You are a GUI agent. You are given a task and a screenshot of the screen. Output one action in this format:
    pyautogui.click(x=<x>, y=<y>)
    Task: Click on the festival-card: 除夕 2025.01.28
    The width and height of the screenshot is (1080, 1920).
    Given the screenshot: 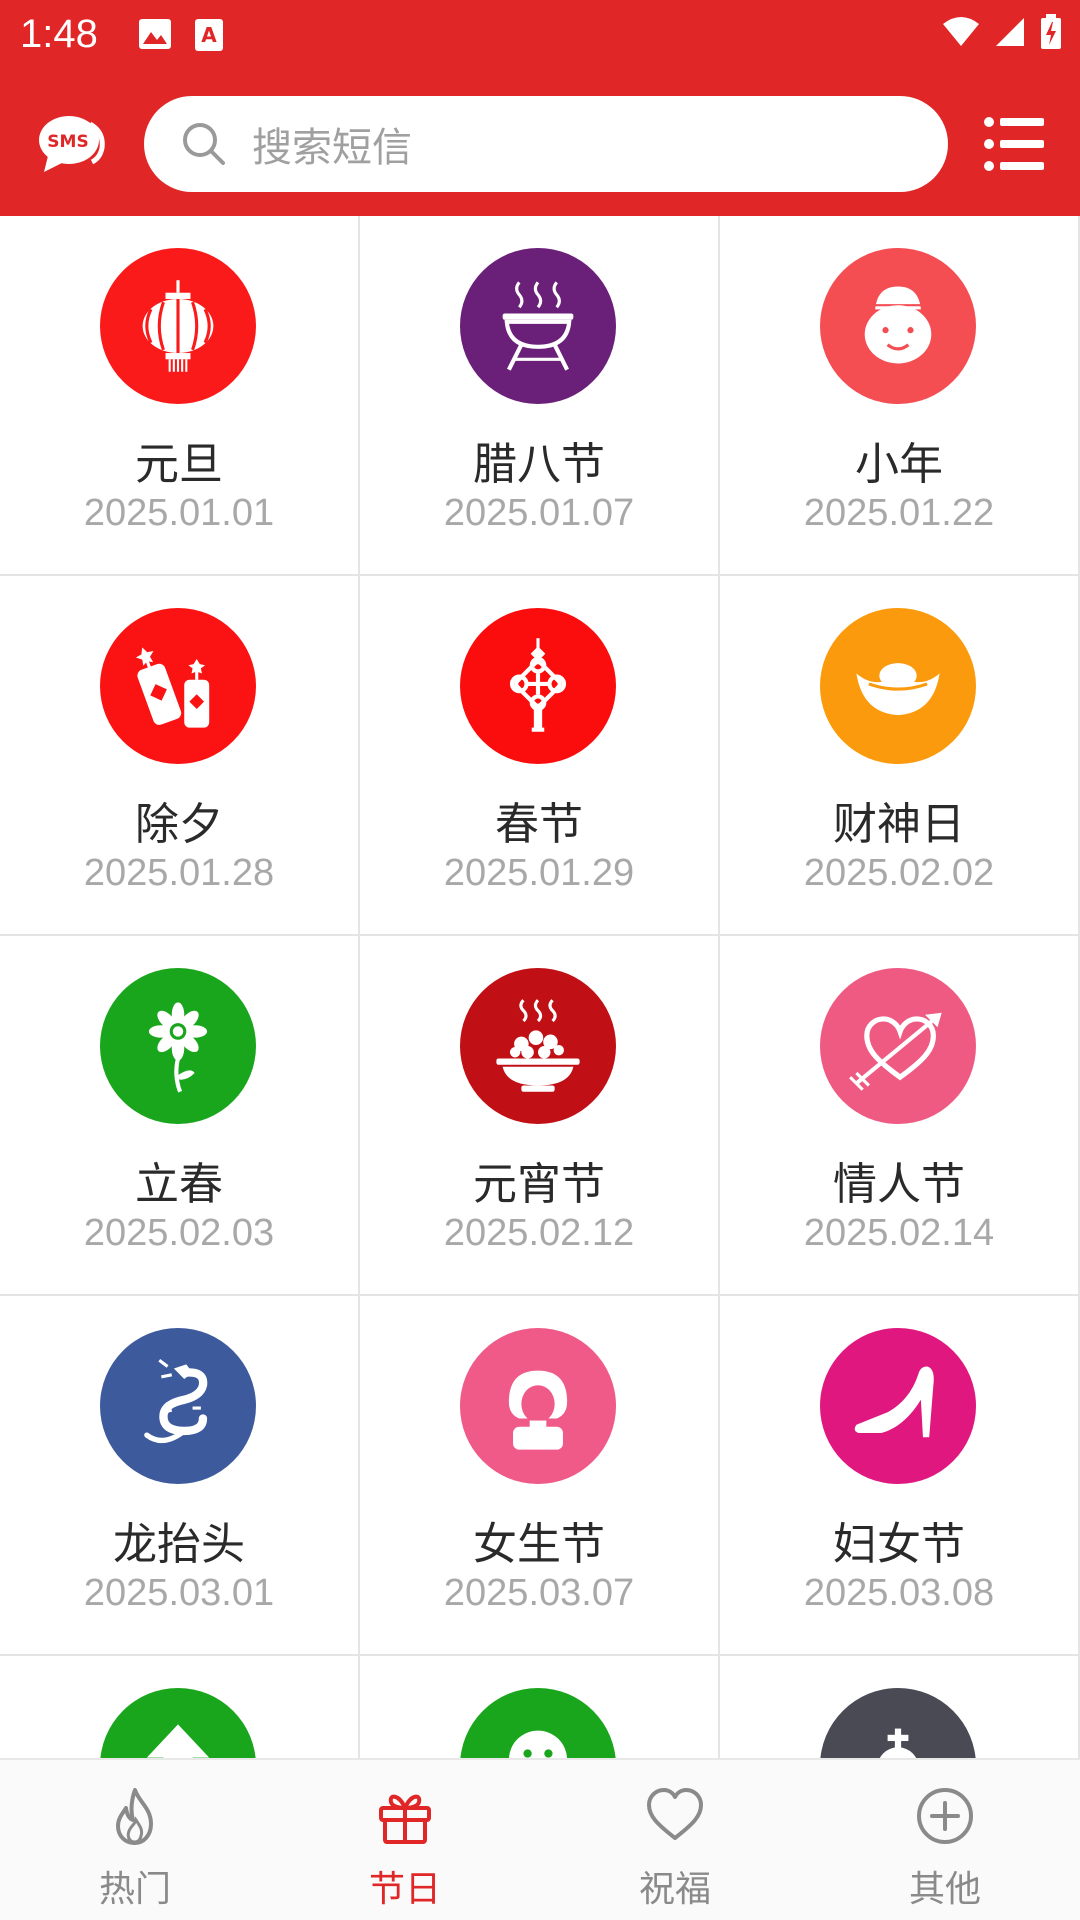 What is the action you would take?
    pyautogui.click(x=180, y=756)
    